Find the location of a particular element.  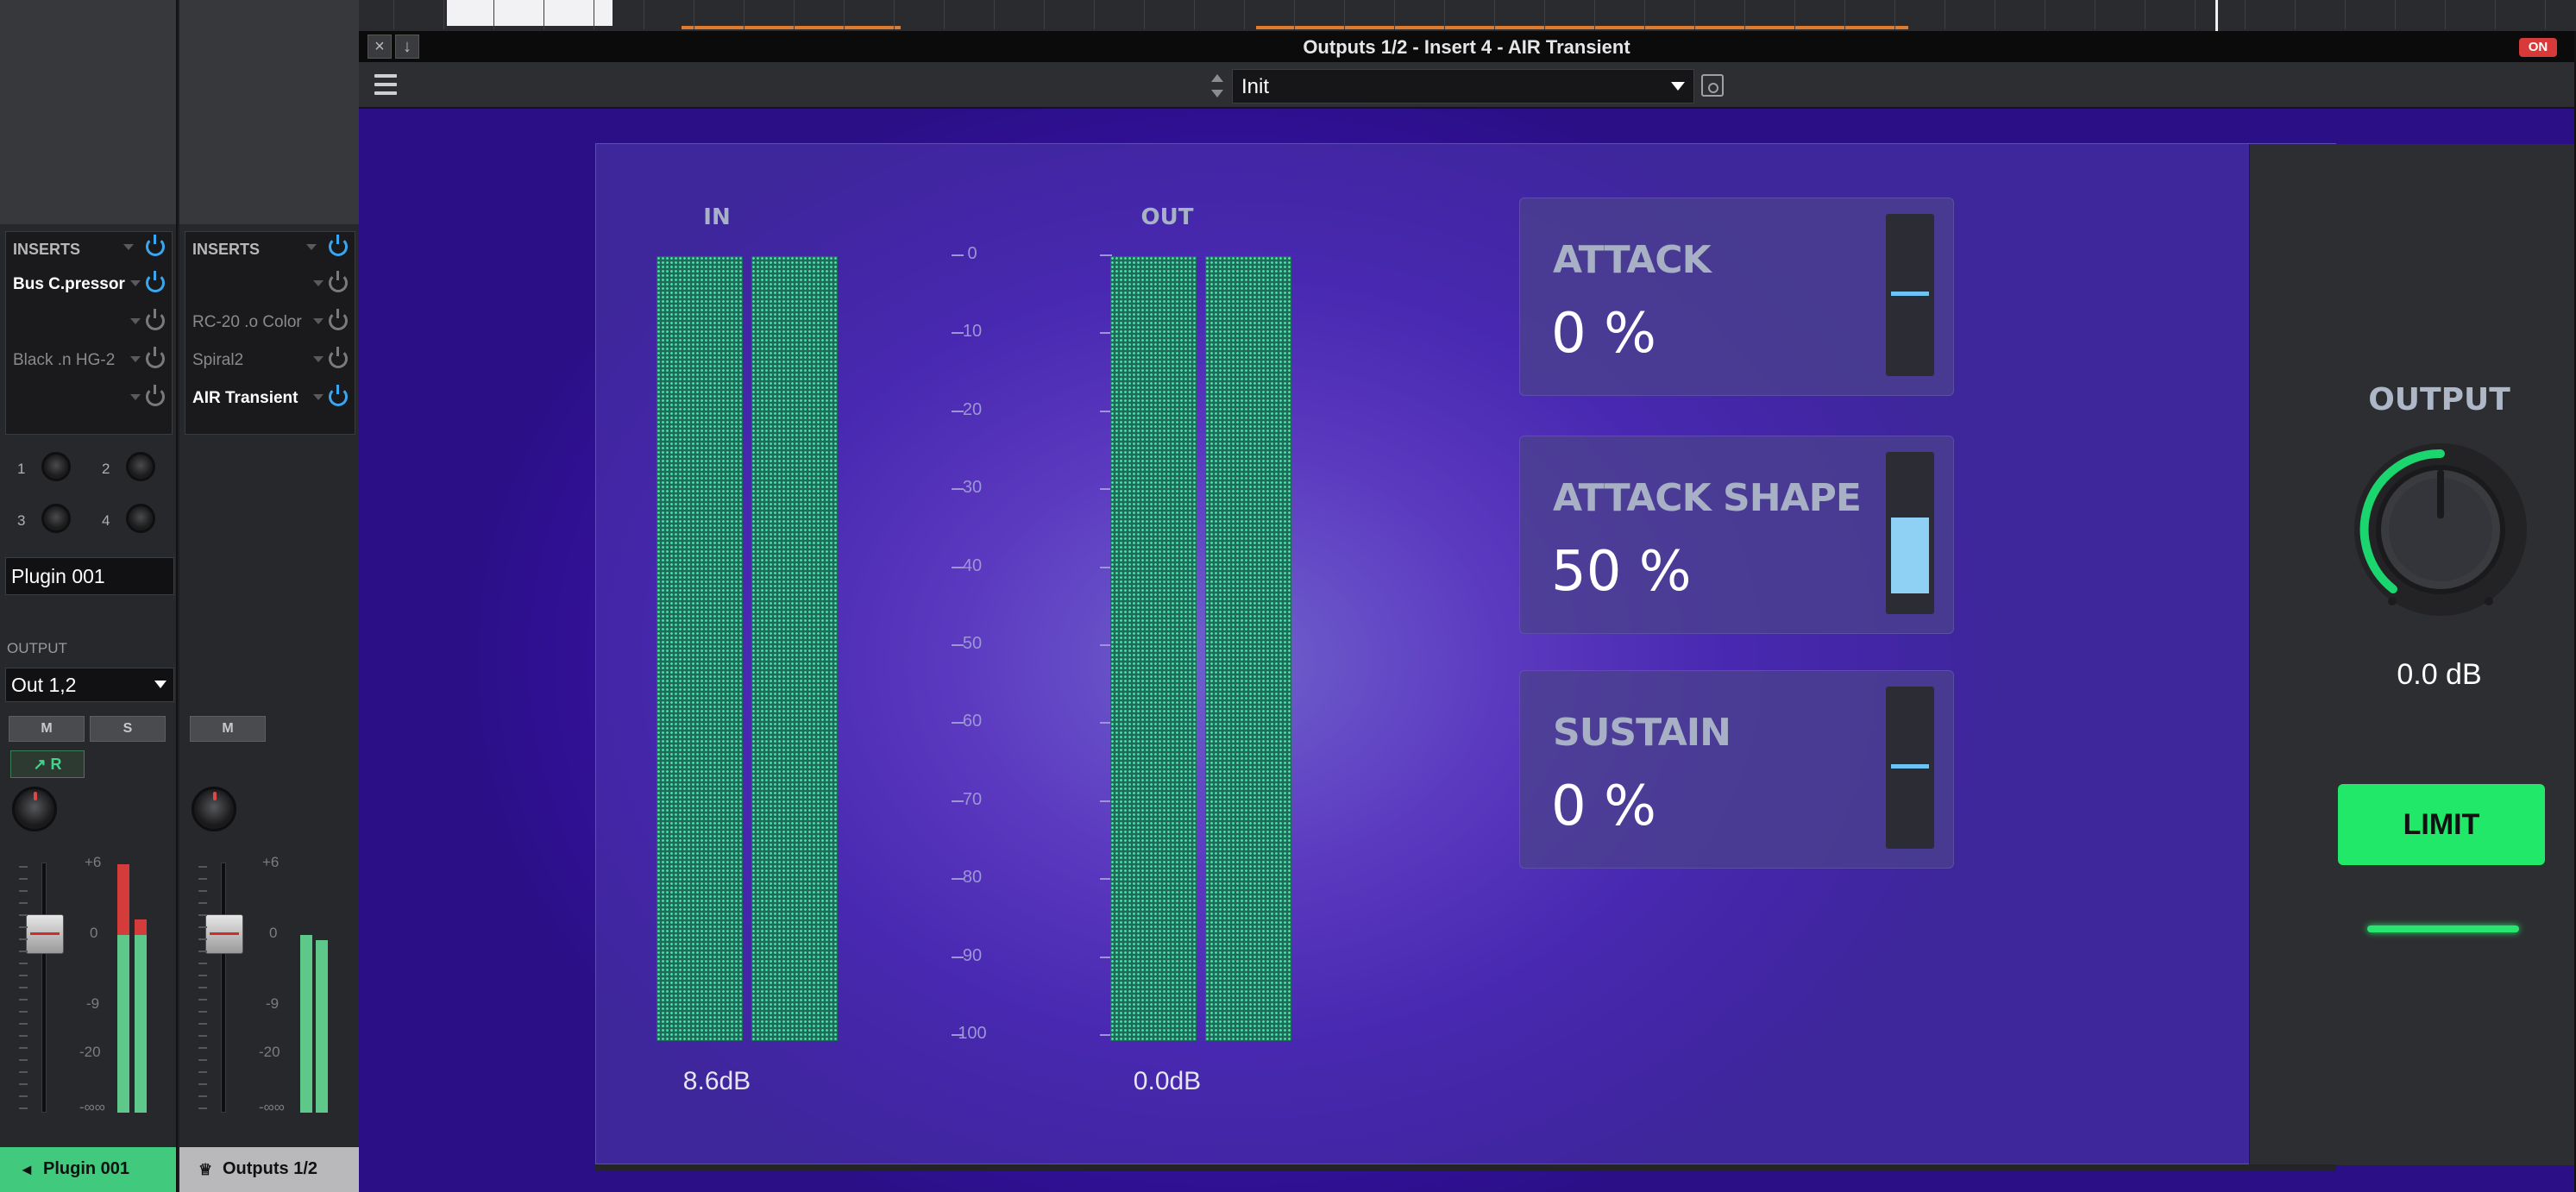

channel-name-field: Plugin 001 is located at coordinates (89, 576).